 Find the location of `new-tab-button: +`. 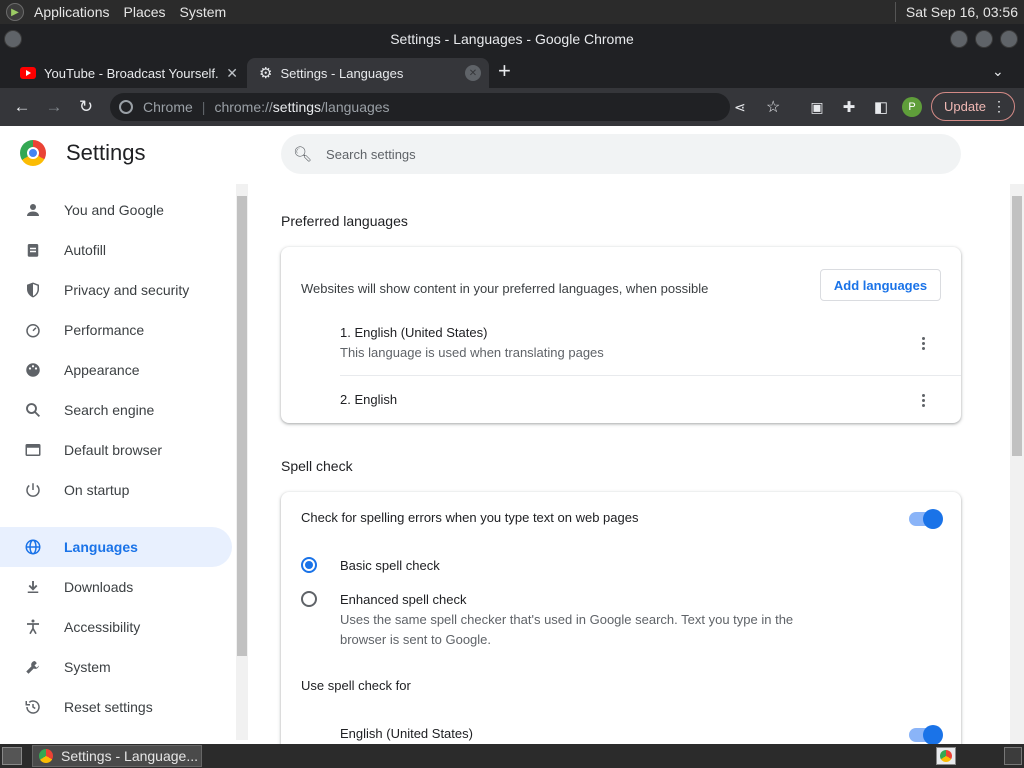

new-tab-button: + is located at coordinates (504, 71).